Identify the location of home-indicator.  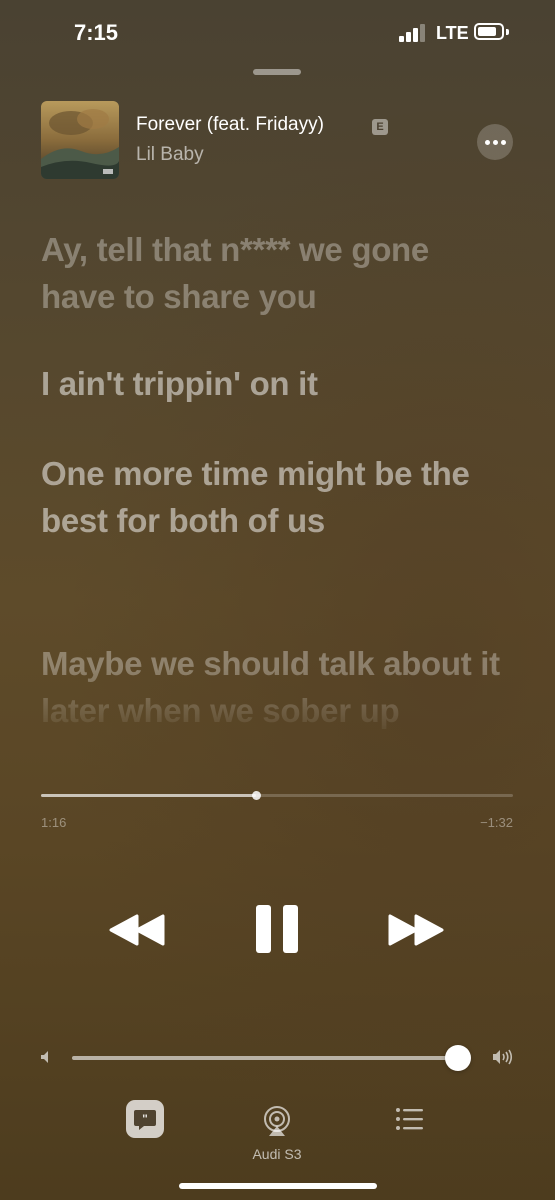
(278, 1186).